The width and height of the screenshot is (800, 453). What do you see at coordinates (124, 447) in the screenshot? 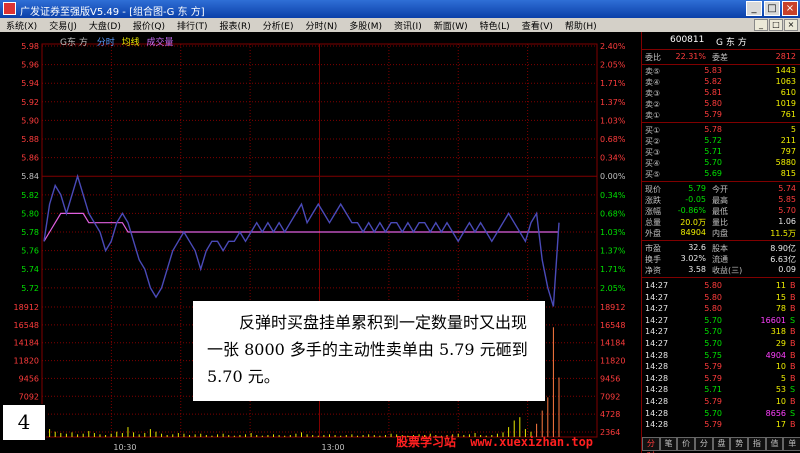
I see `time-tick-label: 10:30` at bounding box center [124, 447].